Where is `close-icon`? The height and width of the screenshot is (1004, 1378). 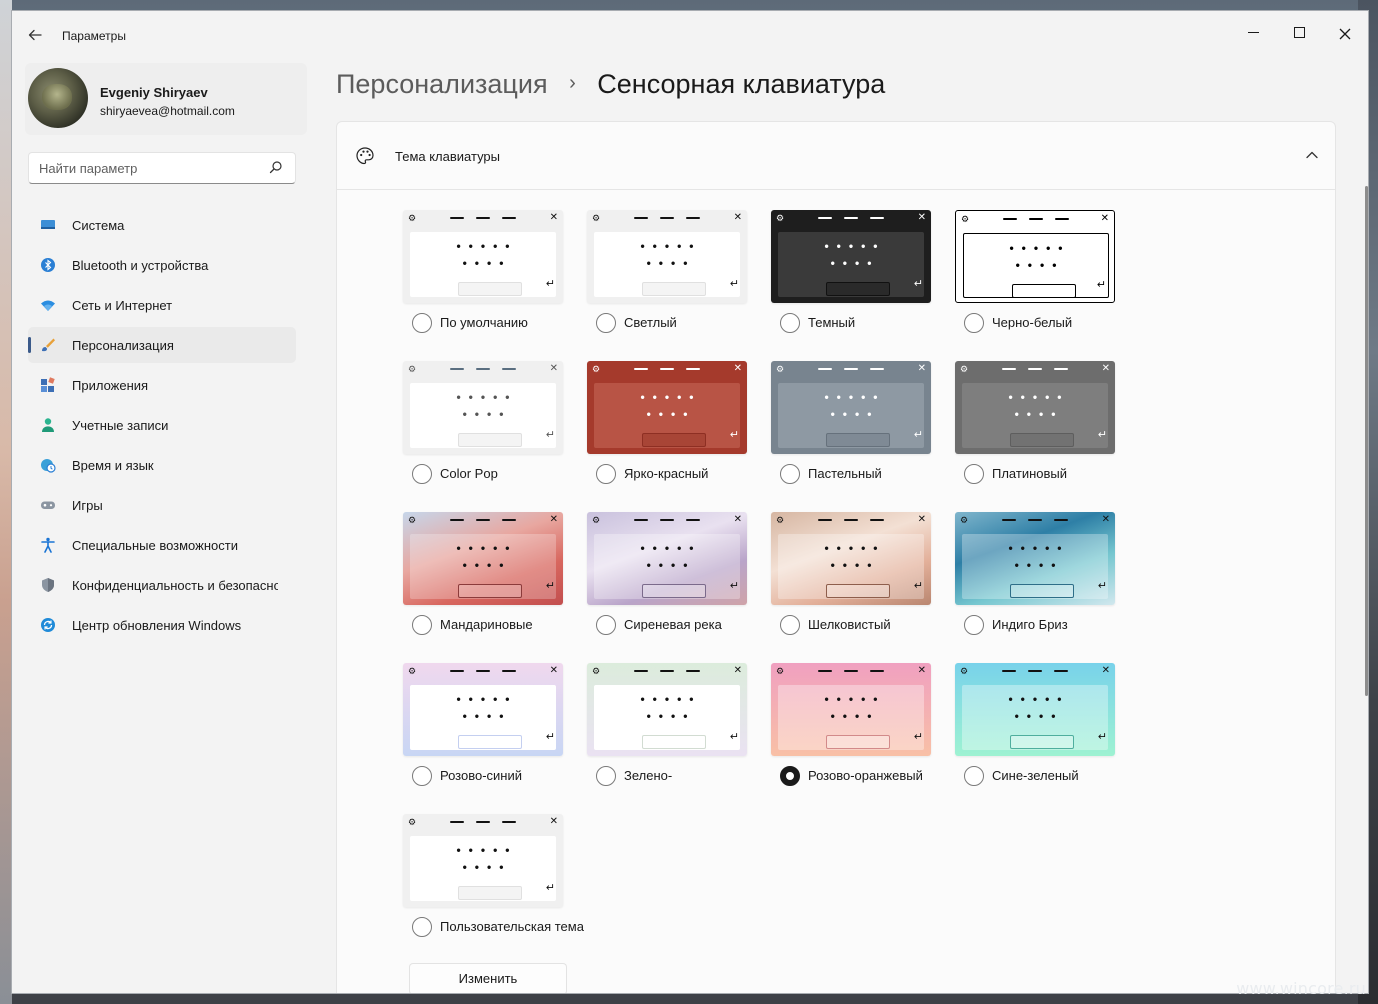
close-icon is located at coordinates (1345, 34).